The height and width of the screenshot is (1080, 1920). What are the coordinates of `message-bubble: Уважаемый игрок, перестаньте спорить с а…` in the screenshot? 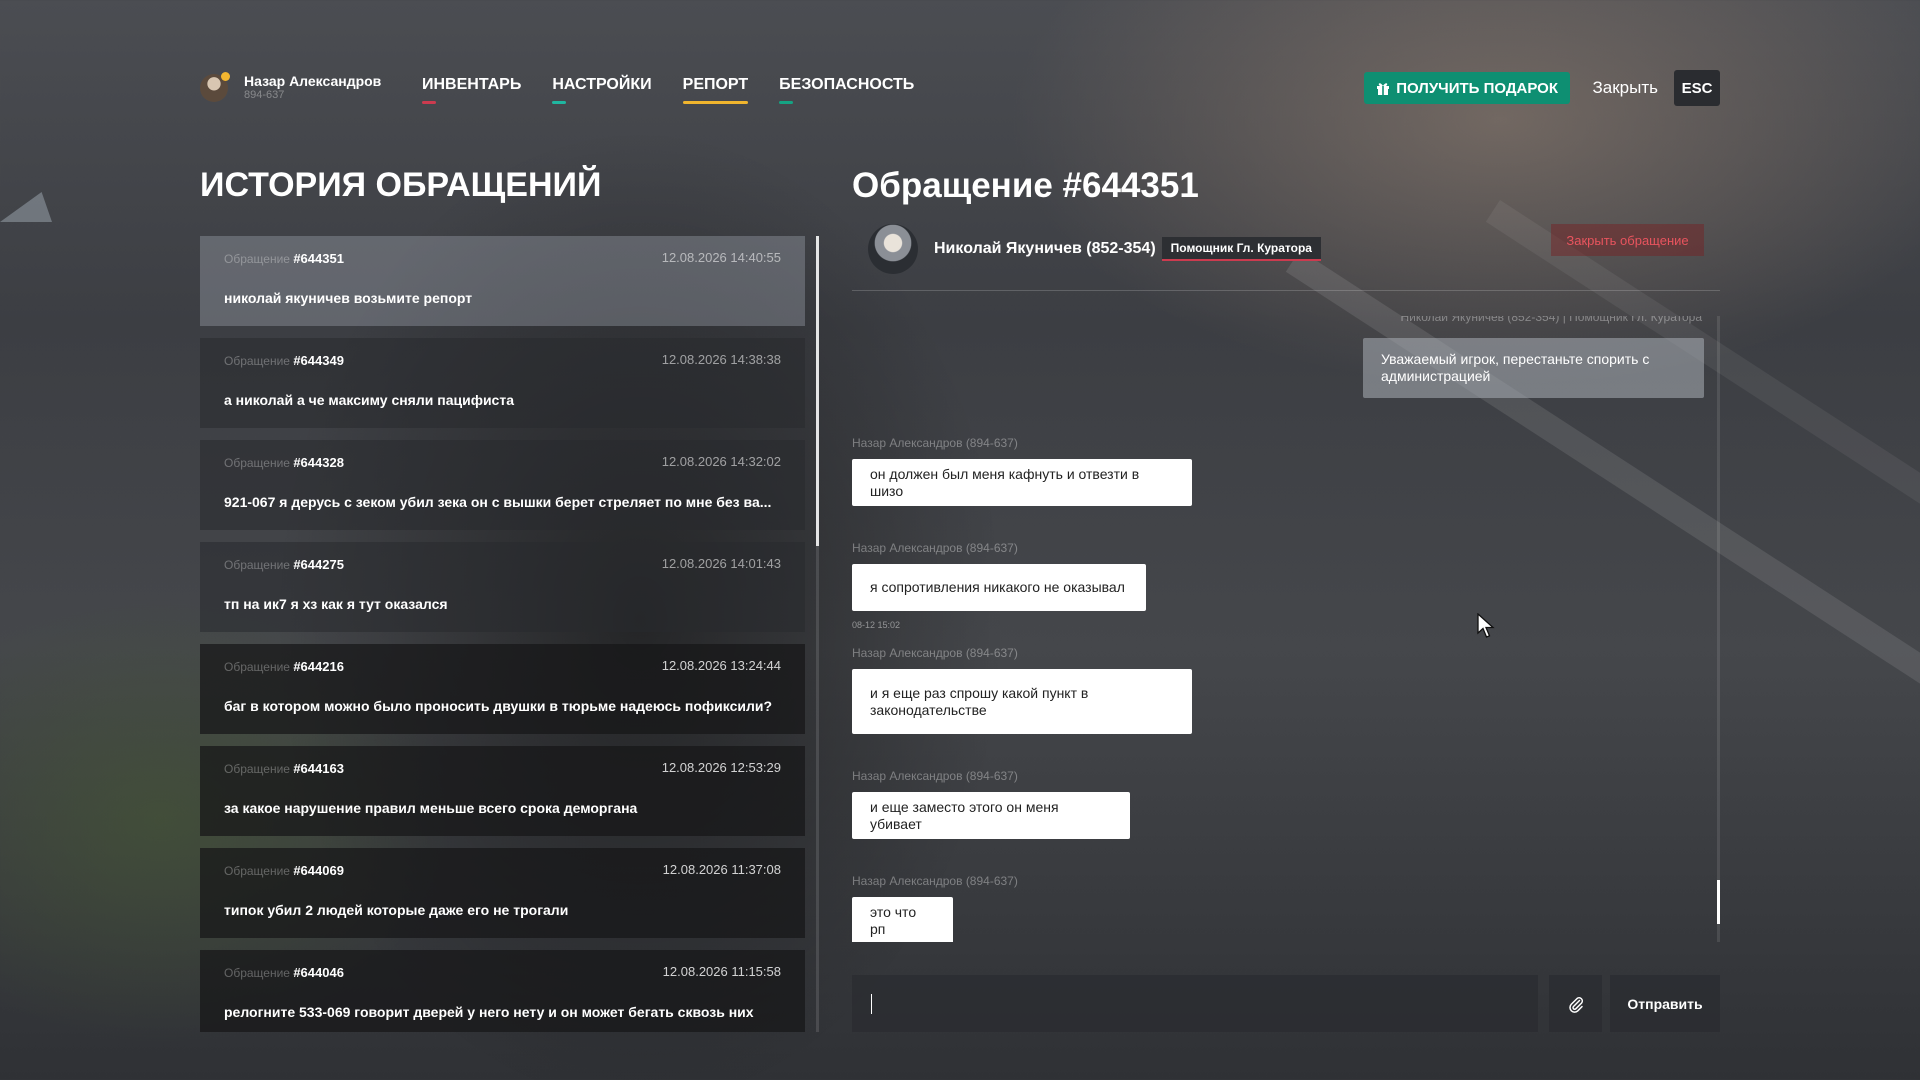 It's located at (1533, 368).